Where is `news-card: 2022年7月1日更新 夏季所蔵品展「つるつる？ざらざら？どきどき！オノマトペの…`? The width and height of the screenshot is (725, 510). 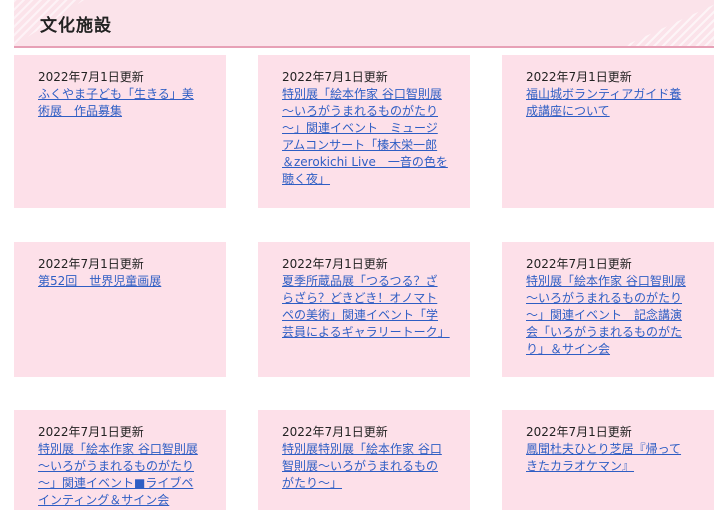 news-card: 2022年7月1日更新 夏季所蔵品展「つるつる？ざらざら？どきどき！オノマトペの… is located at coordinates (364, 309).